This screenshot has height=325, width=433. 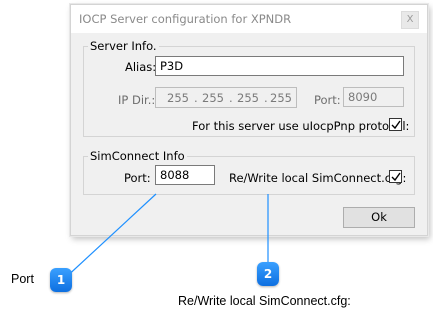 What do you see at coordinates (264, 301) in the screenshot?
I see `callout-2-caption: Re/Write local SimConnect.cfg:` at bounding box center [264, 301].